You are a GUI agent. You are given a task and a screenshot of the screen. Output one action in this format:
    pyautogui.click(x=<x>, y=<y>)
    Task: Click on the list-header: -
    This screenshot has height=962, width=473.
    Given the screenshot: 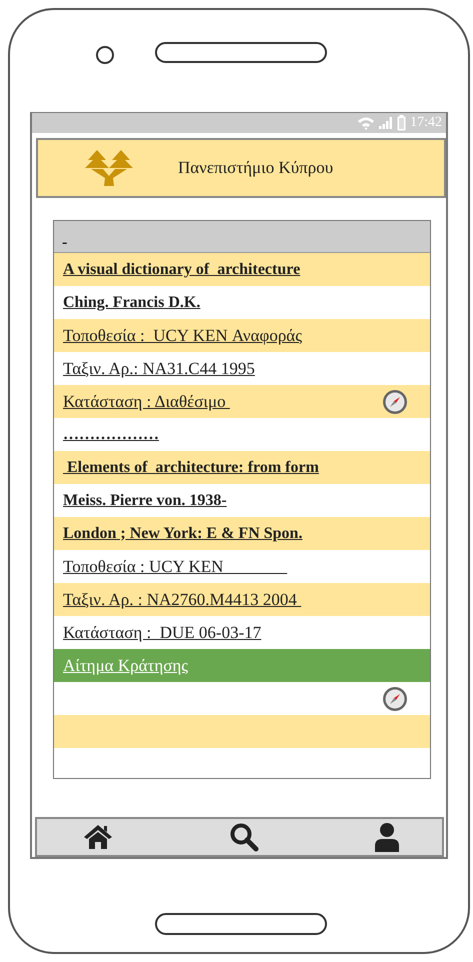 What is the action you would take?
    pyautogui.click(x=242, y=237)
    